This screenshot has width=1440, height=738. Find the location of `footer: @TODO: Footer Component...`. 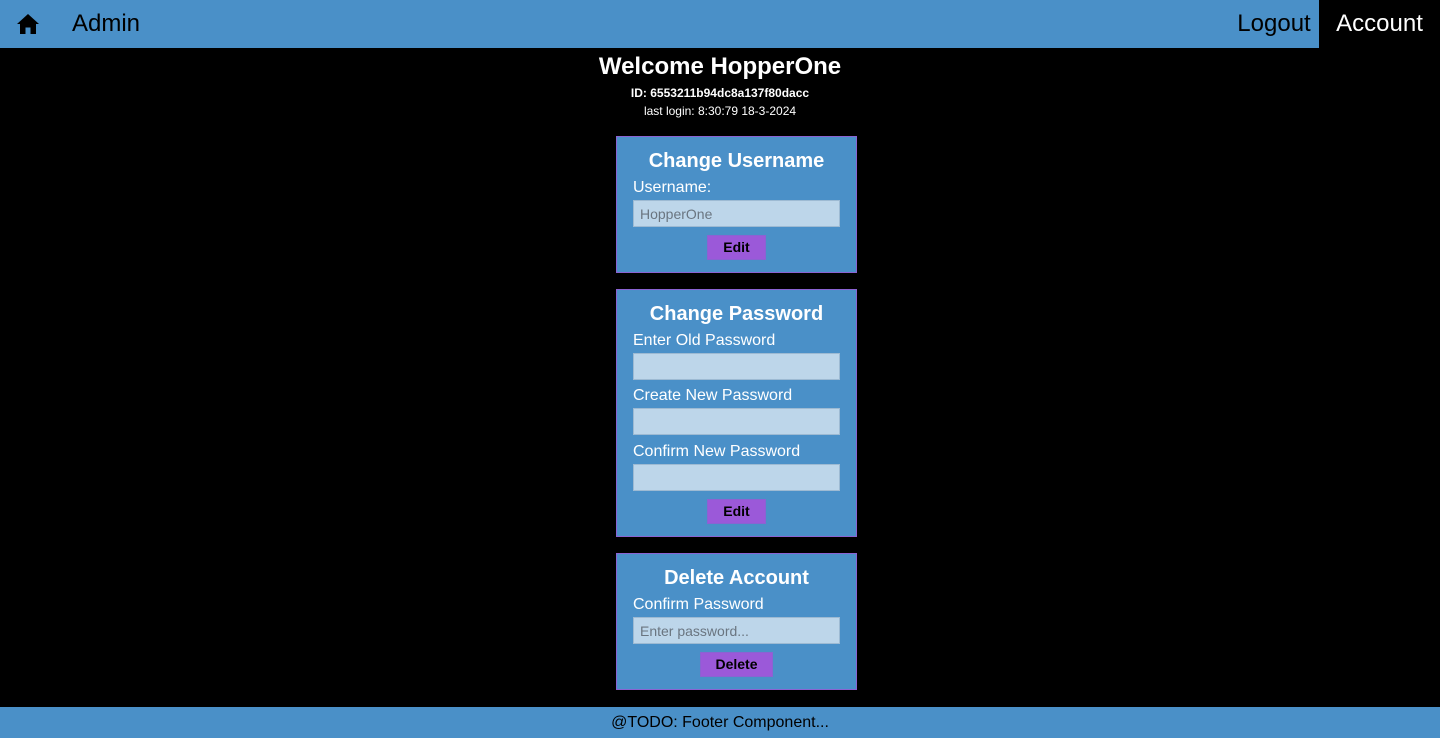

footer: @TODO: Footer Component... is located at coordinates (720, 722).